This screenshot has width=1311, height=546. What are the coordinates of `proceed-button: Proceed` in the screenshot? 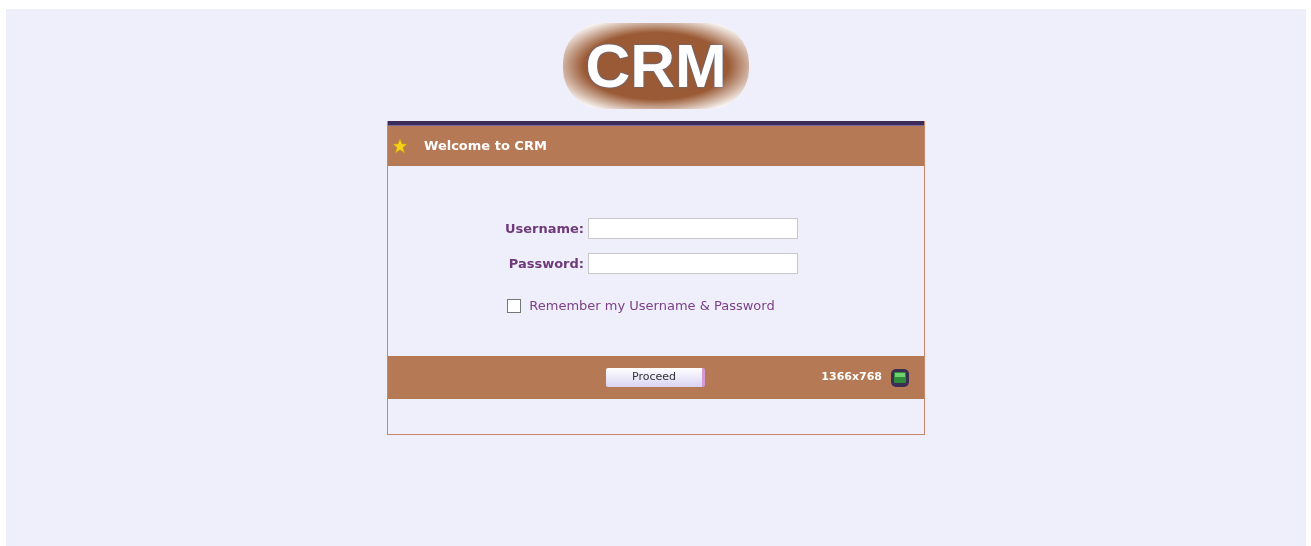 It's located at (655, 377).